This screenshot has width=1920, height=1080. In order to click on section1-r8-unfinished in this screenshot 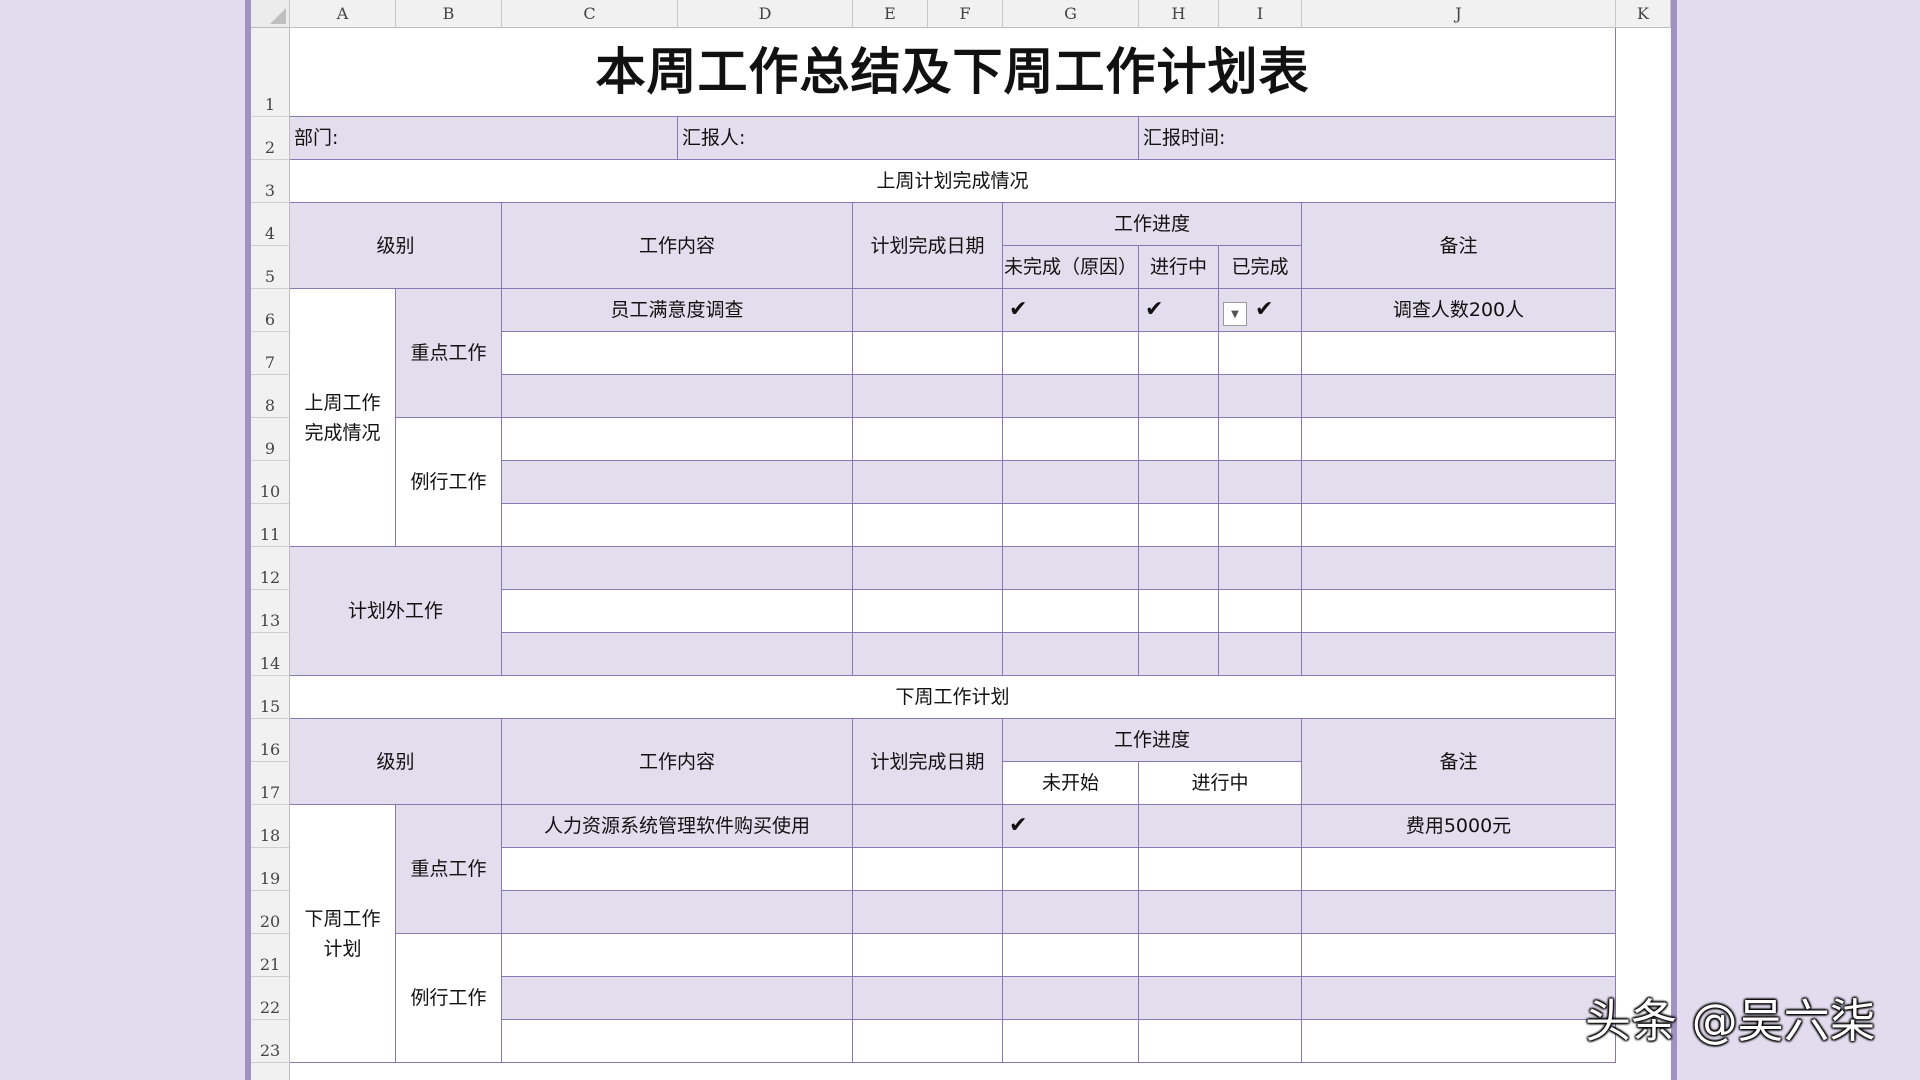, I will do `click(1071, 396)`.